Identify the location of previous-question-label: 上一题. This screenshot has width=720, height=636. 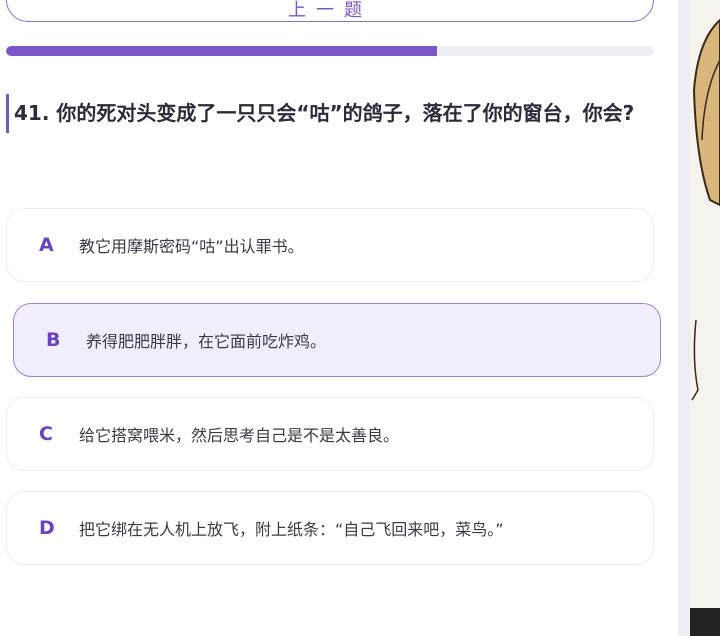
(330, 10).